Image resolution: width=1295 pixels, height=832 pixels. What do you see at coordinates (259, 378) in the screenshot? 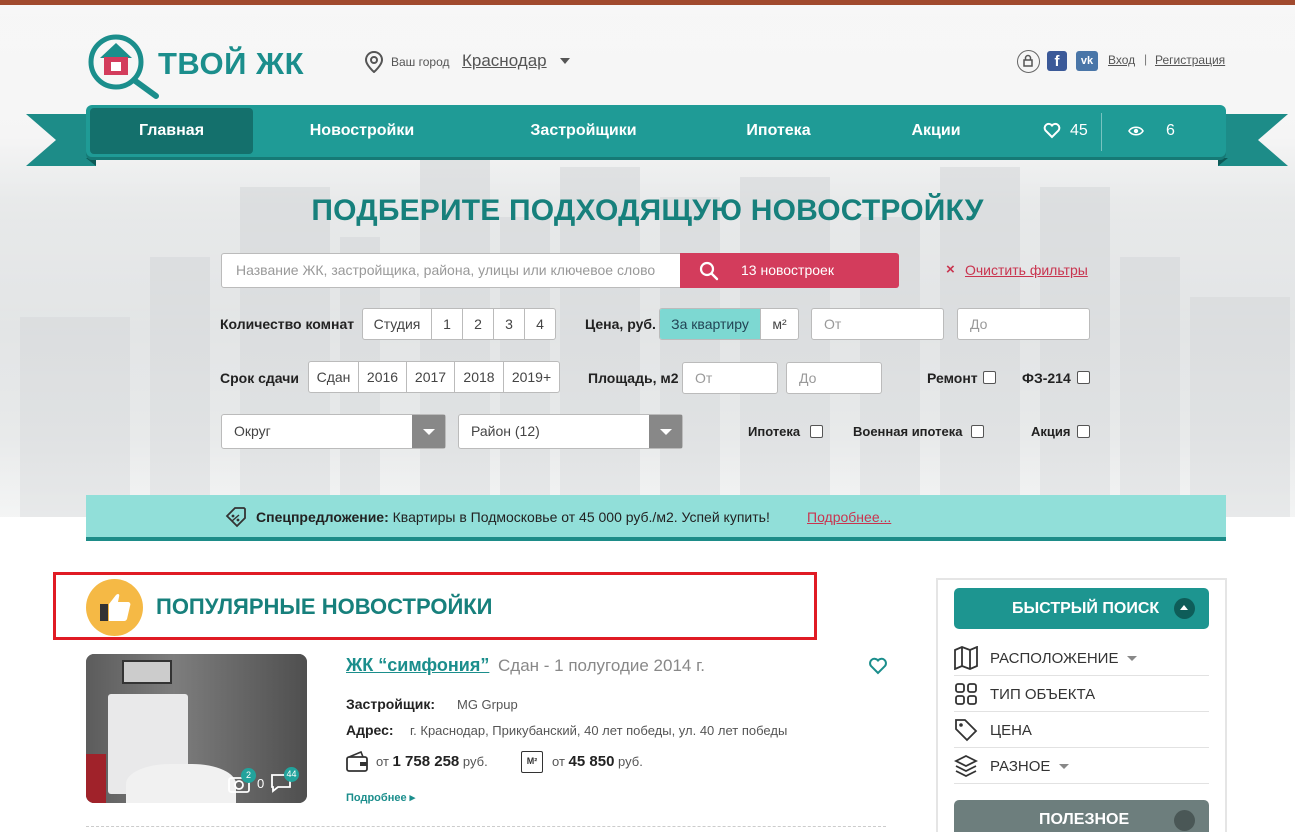
I see `deadline-label: Срок сдачи` at bounding box center [259, 378].